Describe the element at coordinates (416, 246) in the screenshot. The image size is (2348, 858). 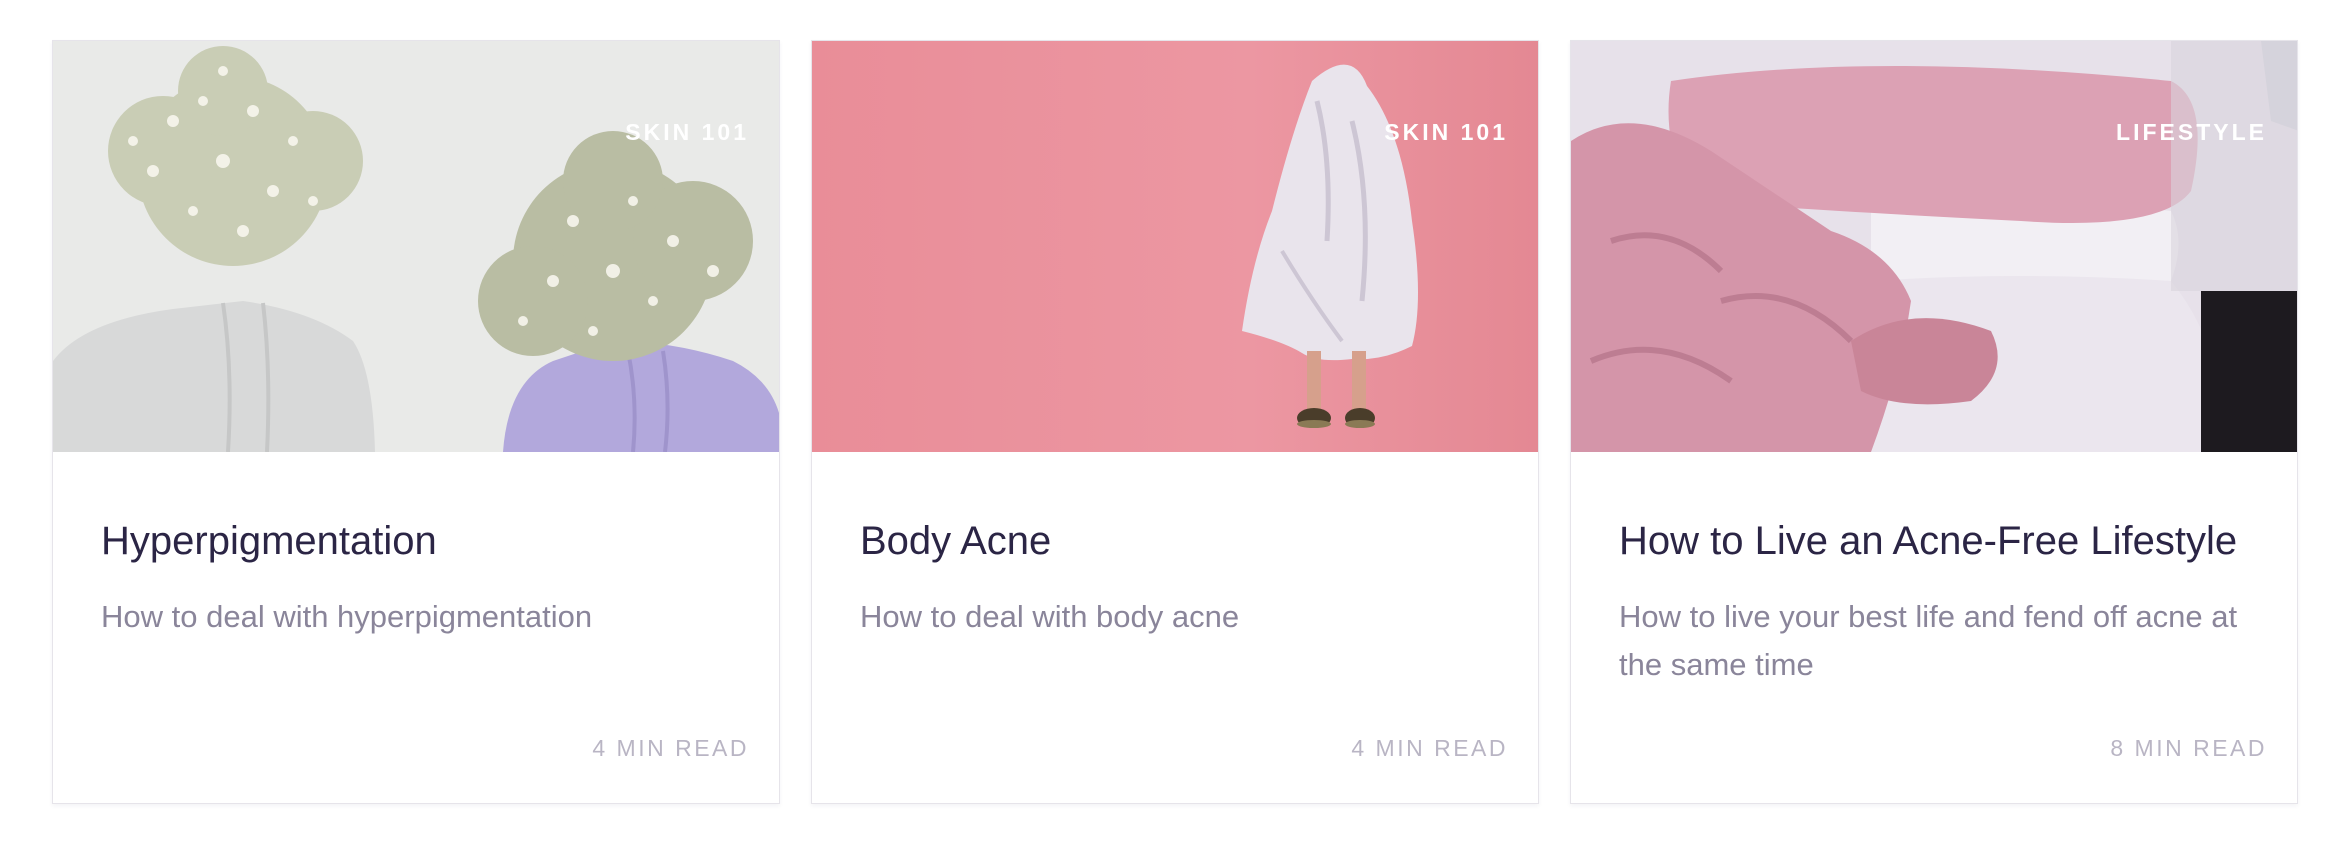
I see `hyperpigmentation-photo: SKIN 101` at that location.